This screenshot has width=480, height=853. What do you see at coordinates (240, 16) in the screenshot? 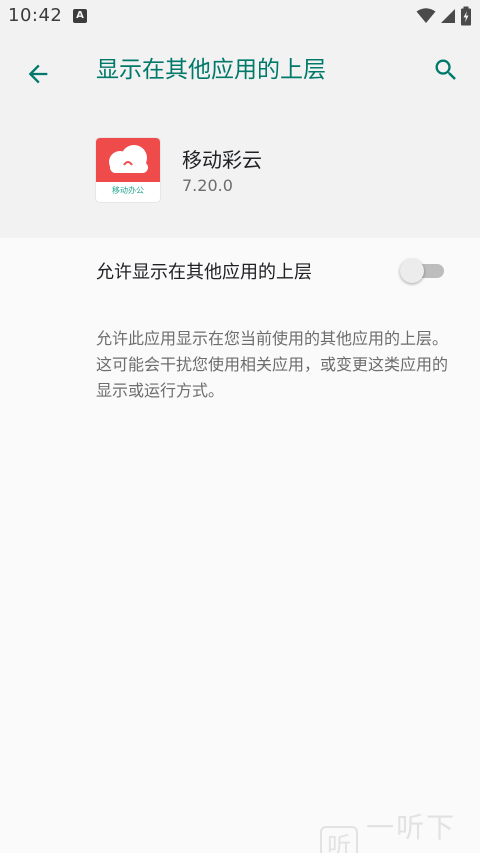
I see `status-bar: 10:42 A` at bounding box center [240, 16].